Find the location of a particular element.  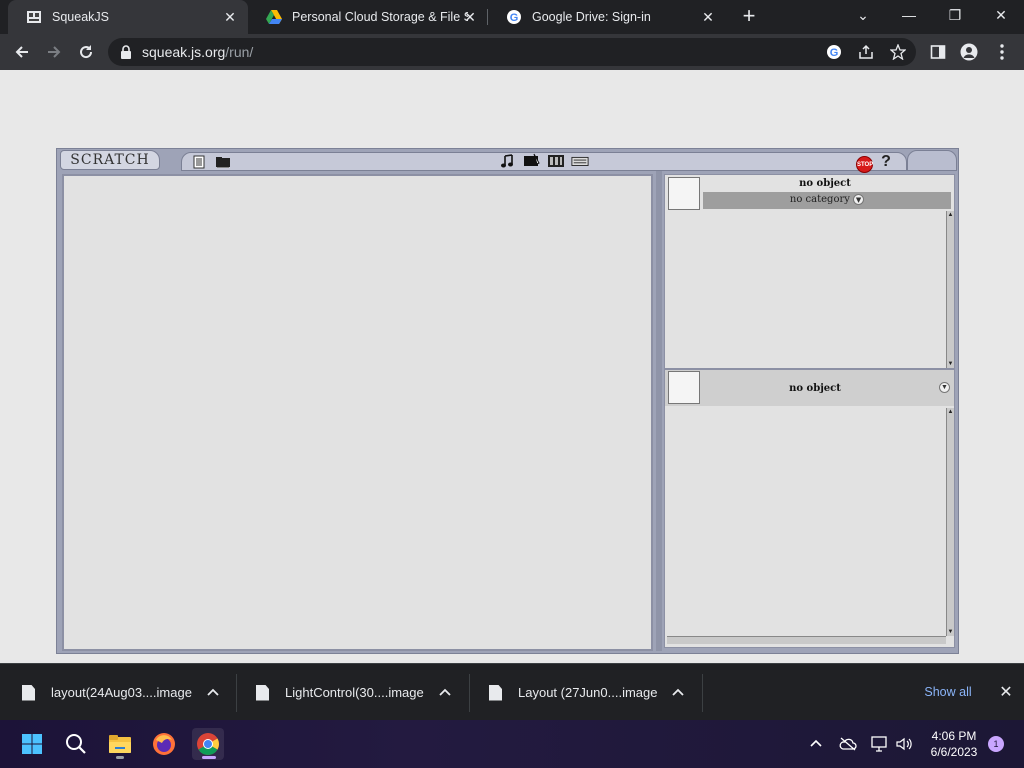

running-indicator is located at coordinates (120, 757).